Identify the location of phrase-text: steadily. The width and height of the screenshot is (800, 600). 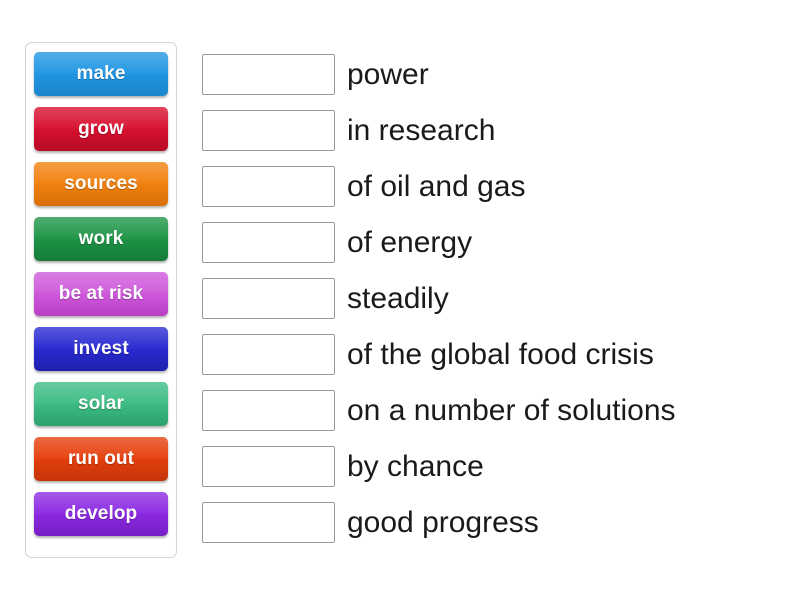
(398, 298).